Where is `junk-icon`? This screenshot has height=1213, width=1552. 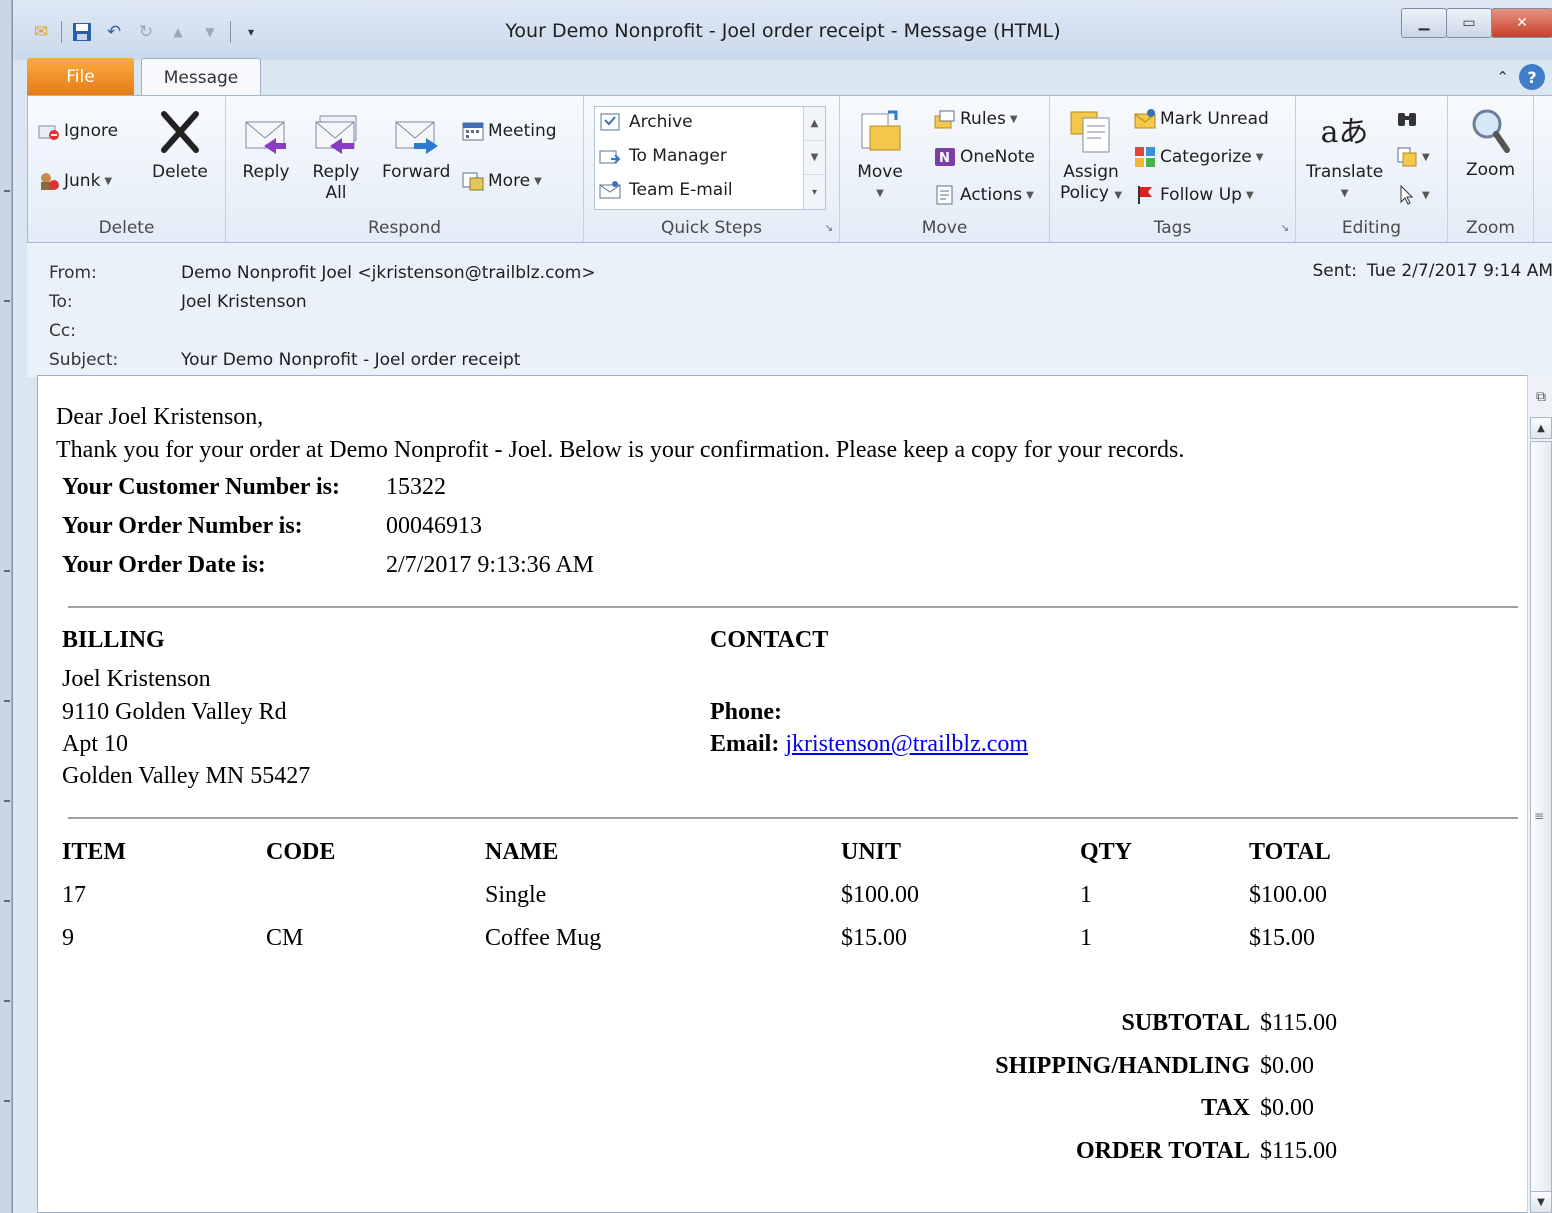 junk-icon is located at coordinates (49, 181).